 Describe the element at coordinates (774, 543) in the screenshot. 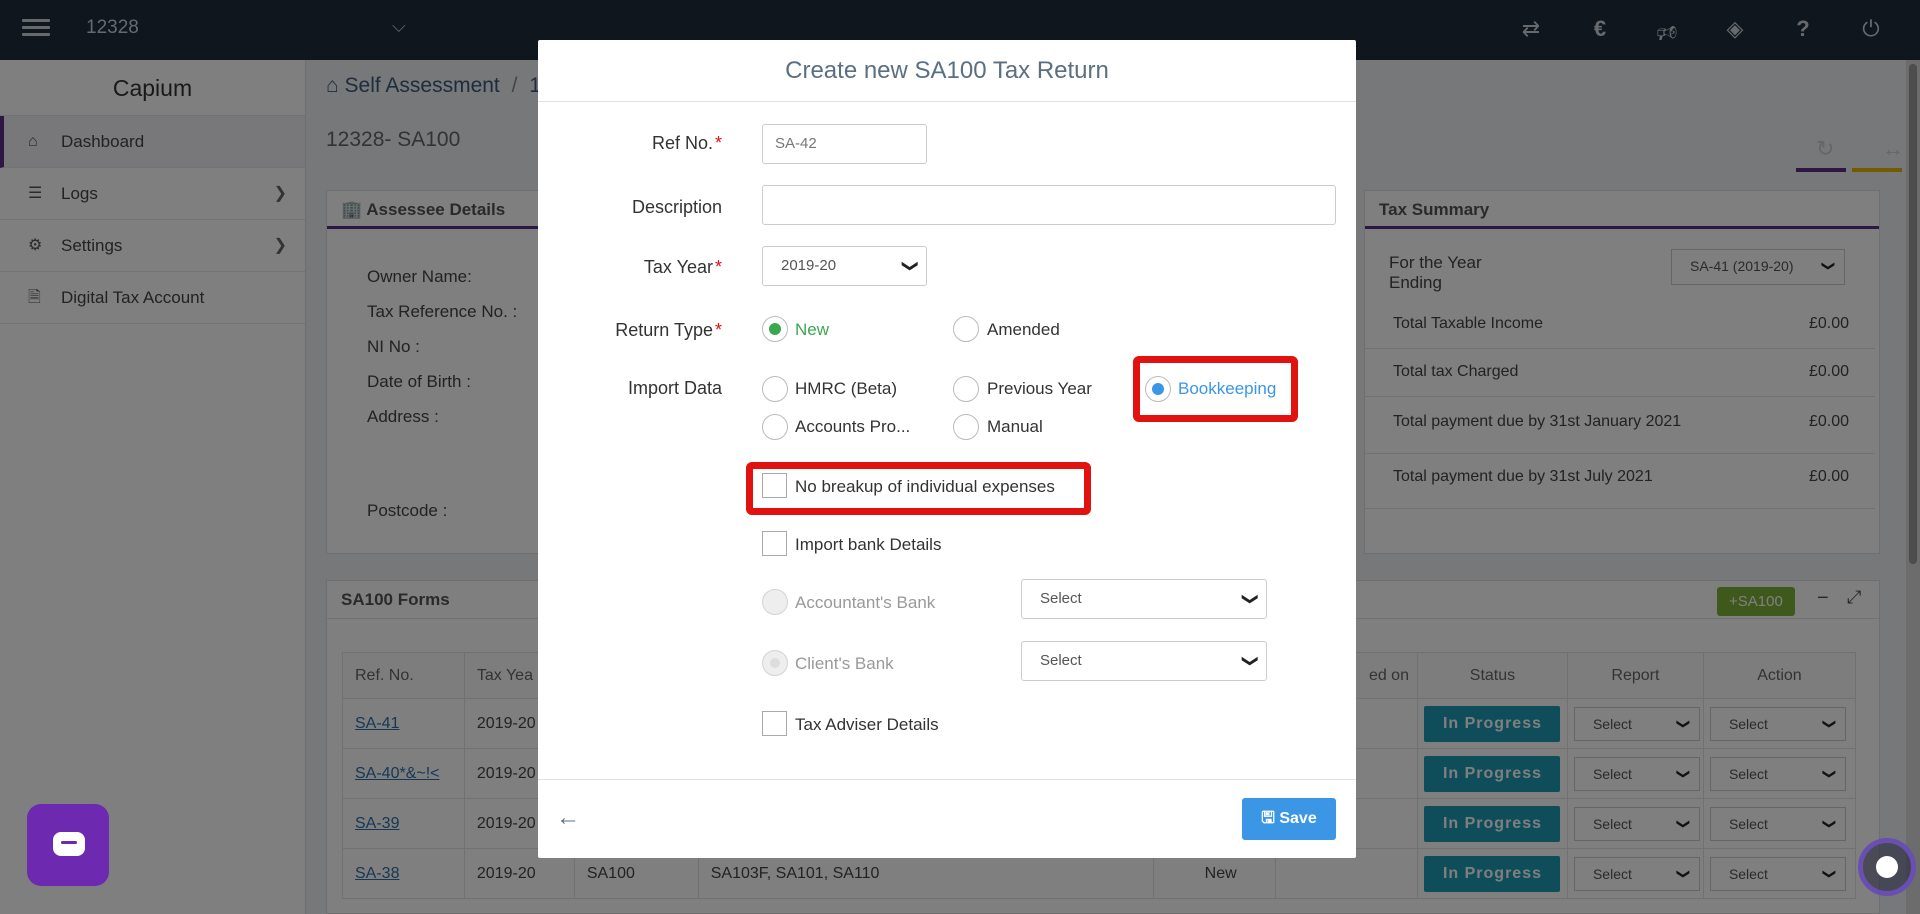

I see `import-bank-checkbox` at that location.